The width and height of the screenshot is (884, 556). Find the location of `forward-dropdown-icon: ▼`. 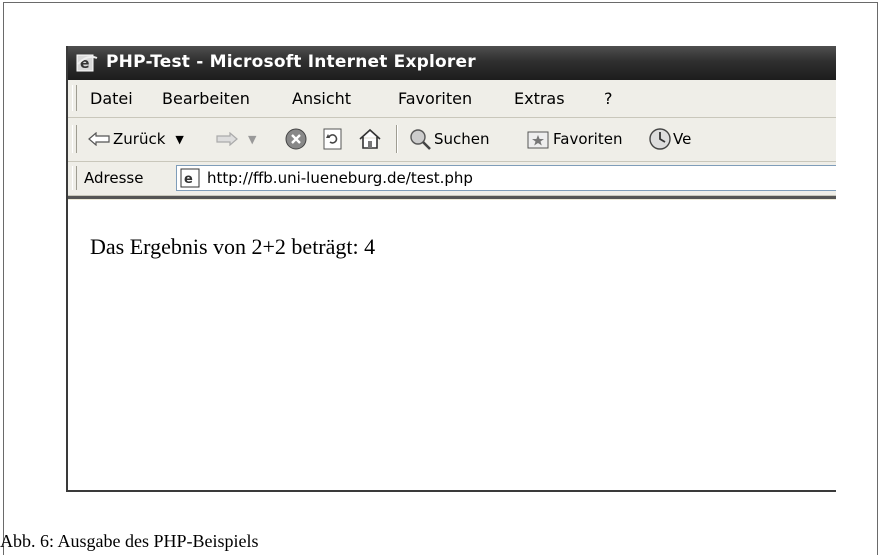

forward-dropdown-icon: ▼ is located at coordinates (252, 139).